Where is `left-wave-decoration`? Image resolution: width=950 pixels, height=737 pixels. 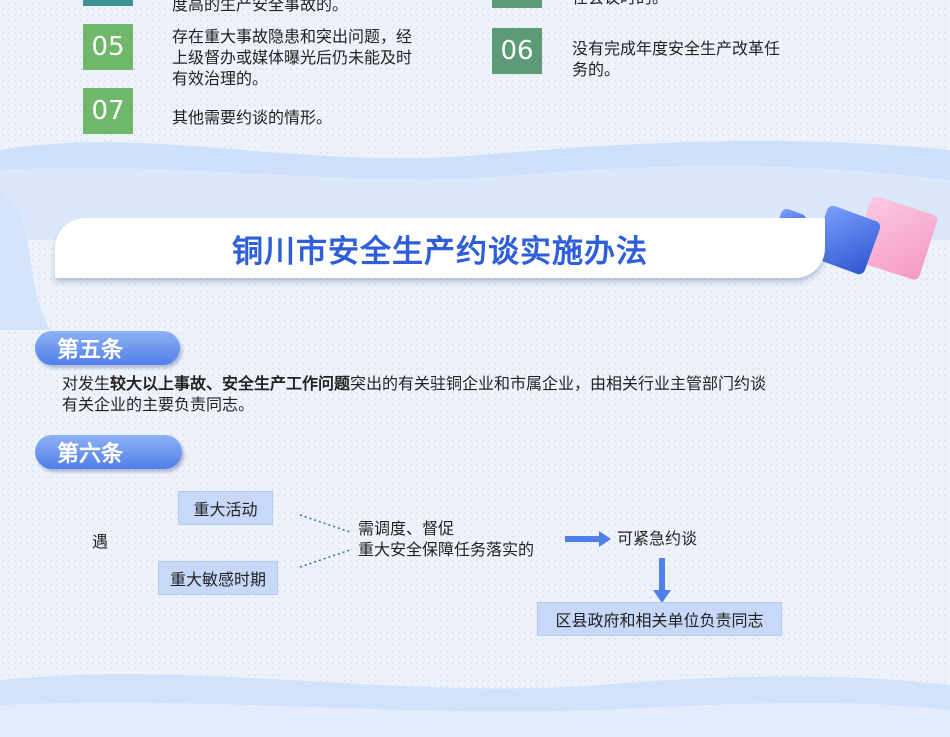 left-wave-decoration is located at coordinates (25, 260).